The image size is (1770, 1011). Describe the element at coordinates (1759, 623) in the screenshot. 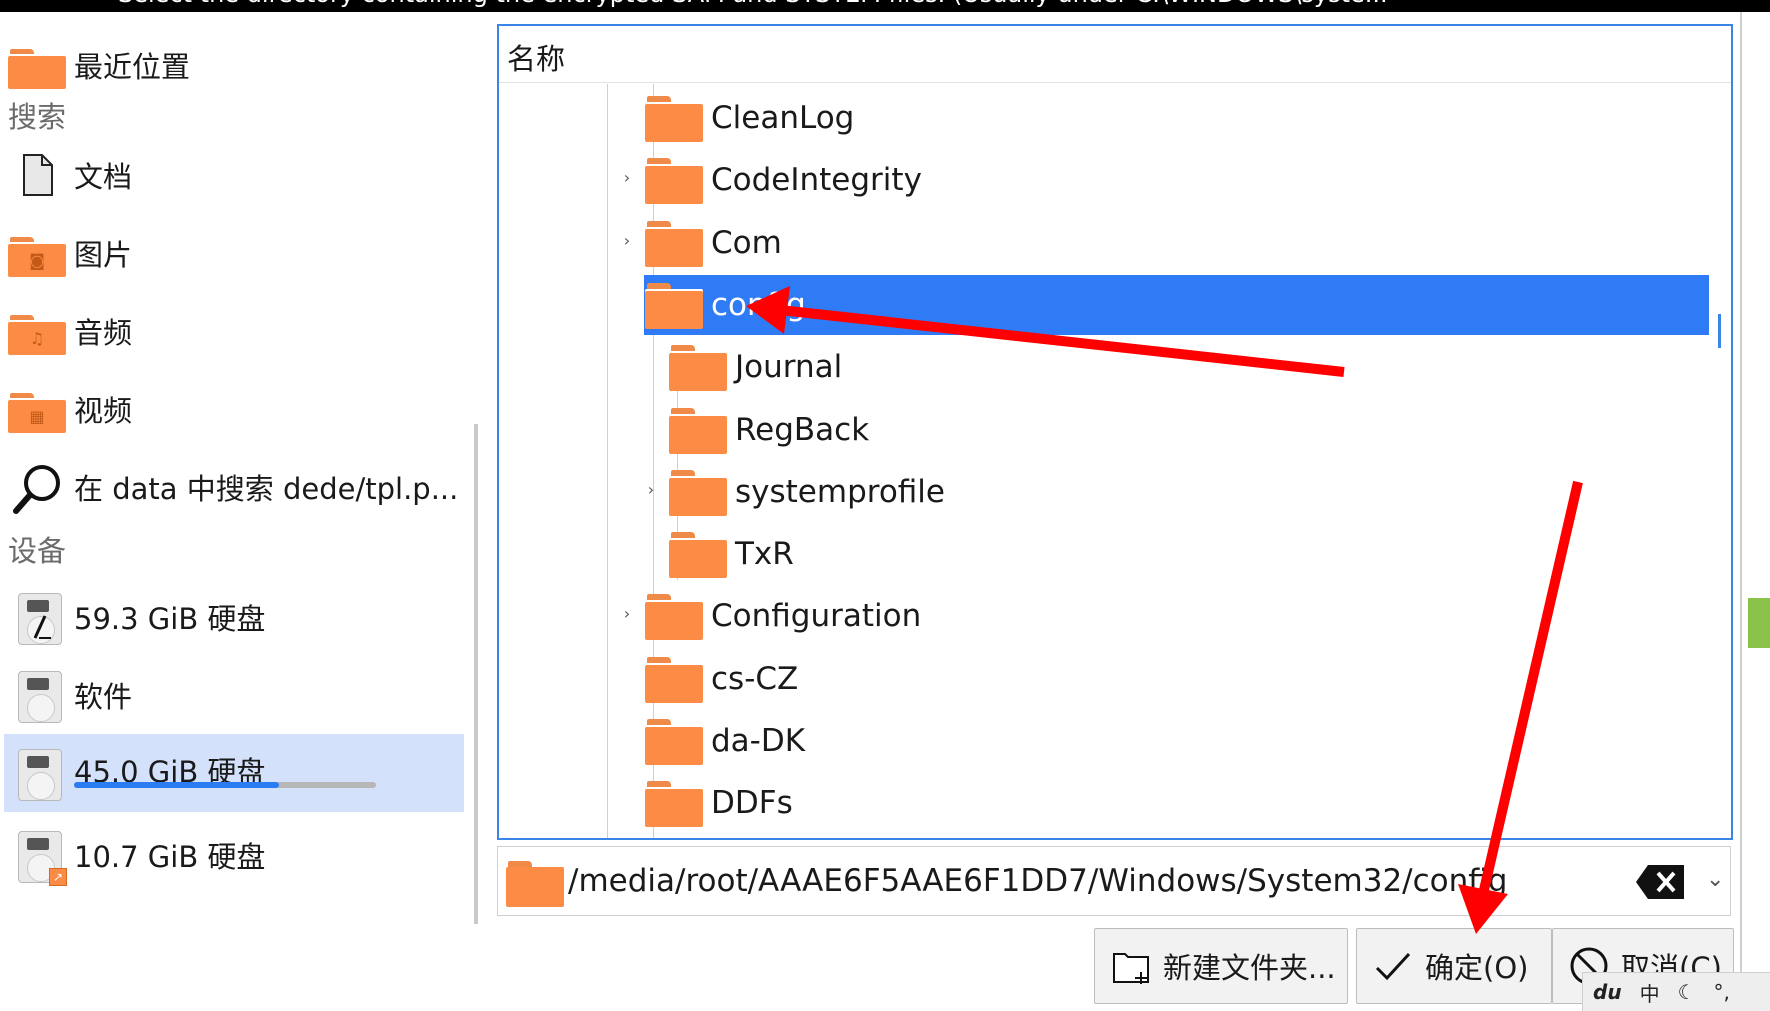

I see `background-green-block` at that location.